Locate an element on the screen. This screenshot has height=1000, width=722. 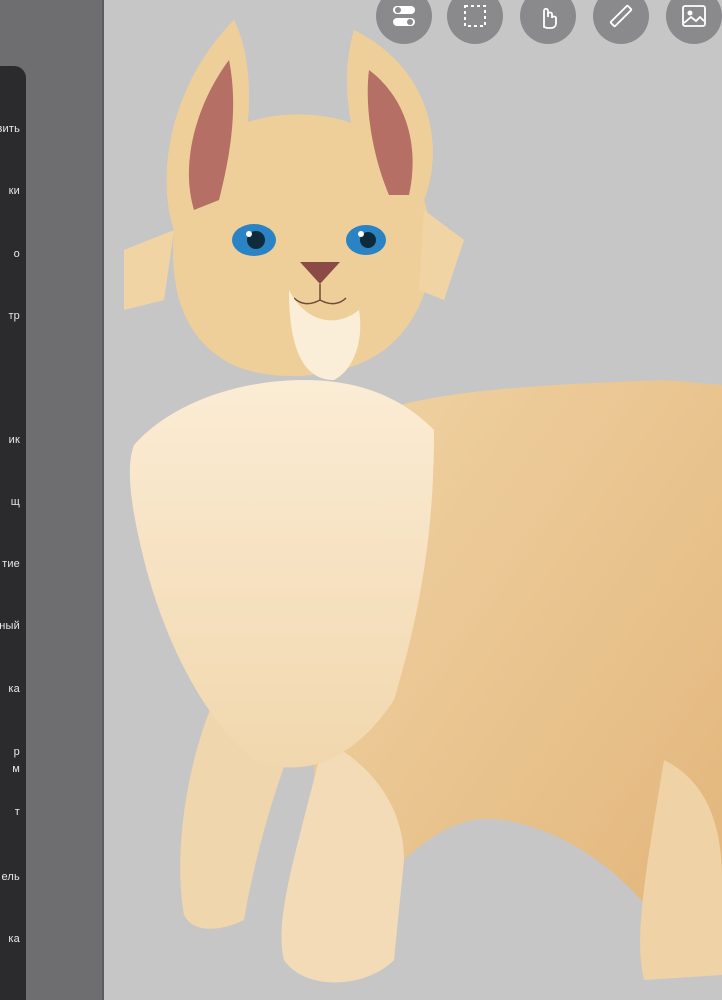
tool-label-1: вить is located at coordinates (10, 129).